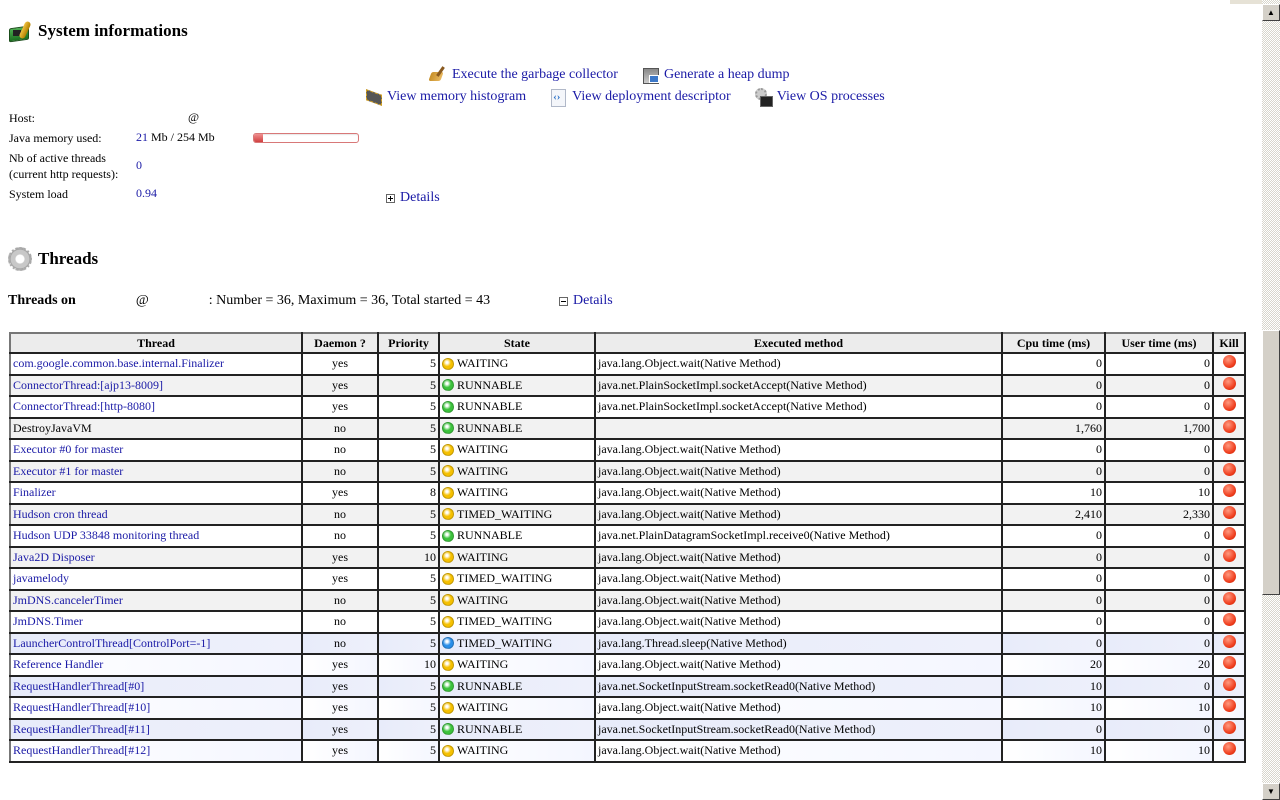  What do you see at coordinates (798, 428) in the screenshot?
I see `executed-method-cell` at bounding box center [798, 428].